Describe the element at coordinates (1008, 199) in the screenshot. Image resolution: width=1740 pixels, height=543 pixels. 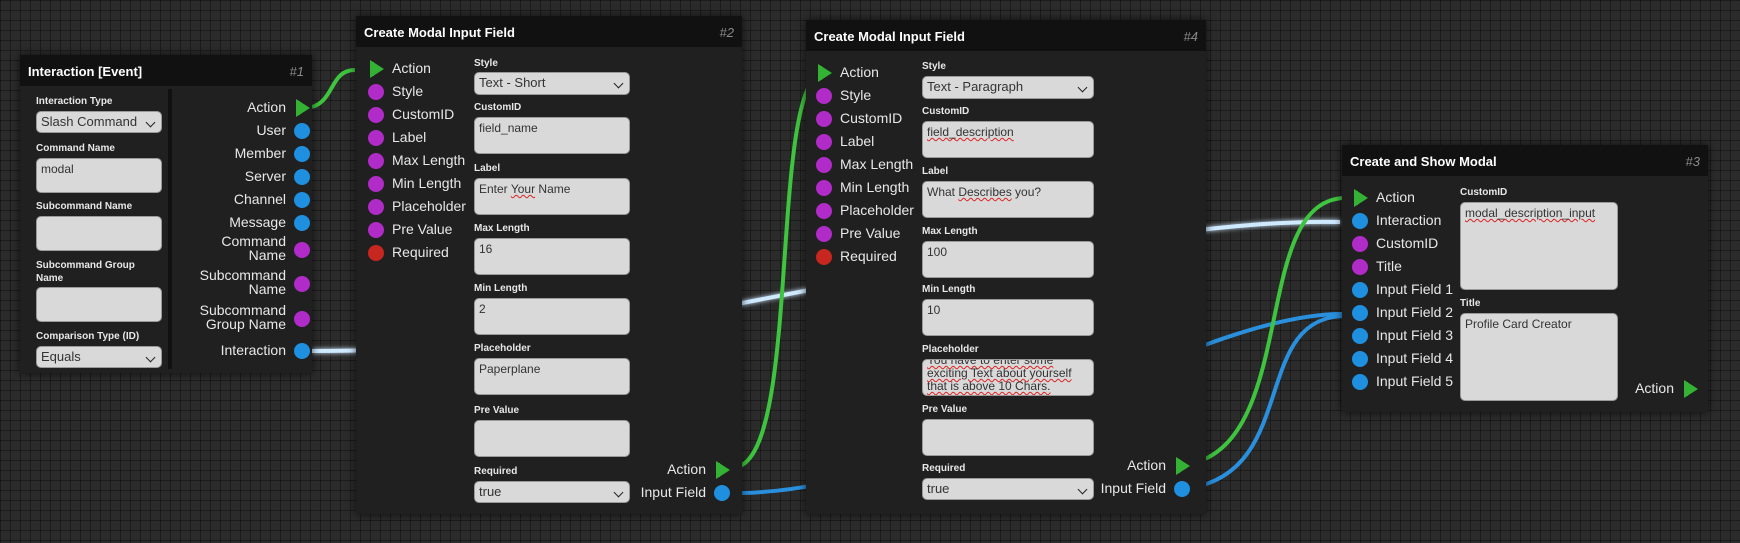
I see `label-field: What Describes you?` at that location.